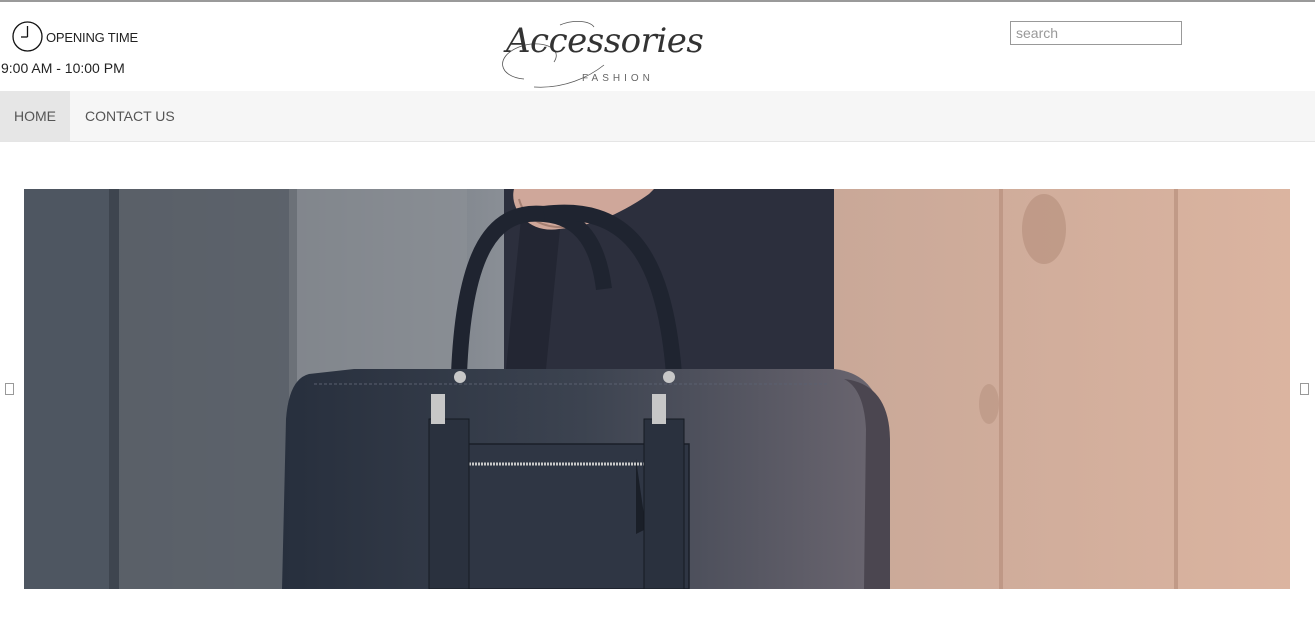 This screenshot has height=630, width=1315. I want to click on chevron-right-icon, so click(1304, 389).